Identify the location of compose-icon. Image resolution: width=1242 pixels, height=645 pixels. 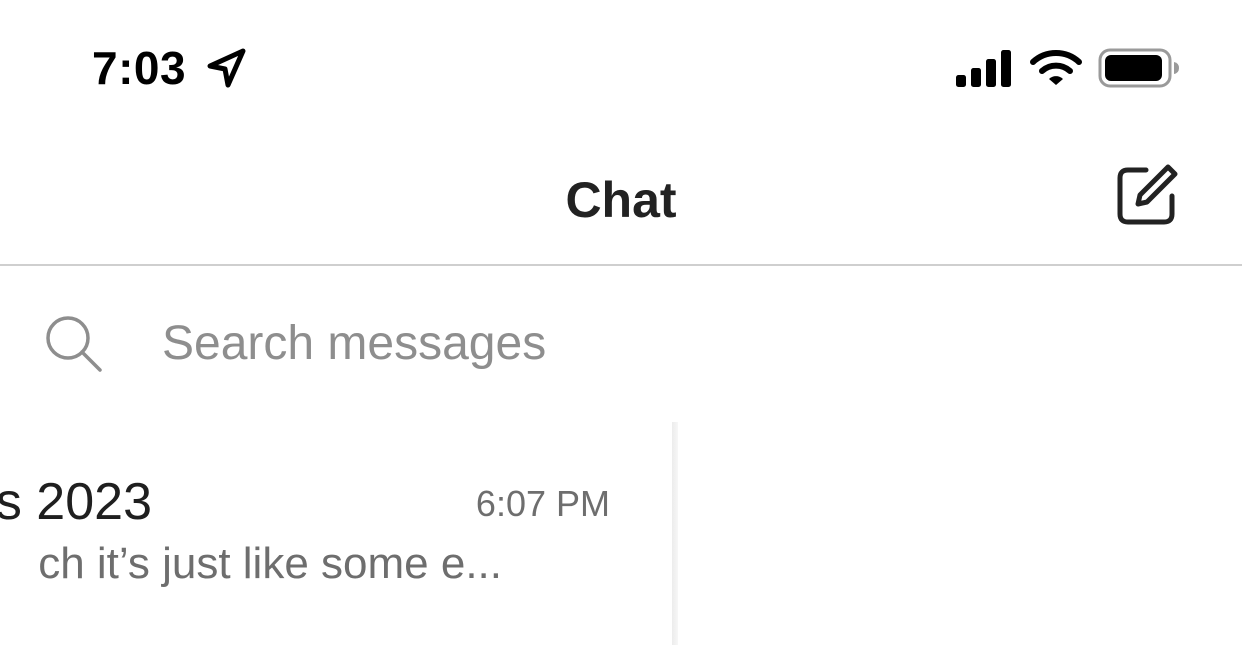
(1147, 194).